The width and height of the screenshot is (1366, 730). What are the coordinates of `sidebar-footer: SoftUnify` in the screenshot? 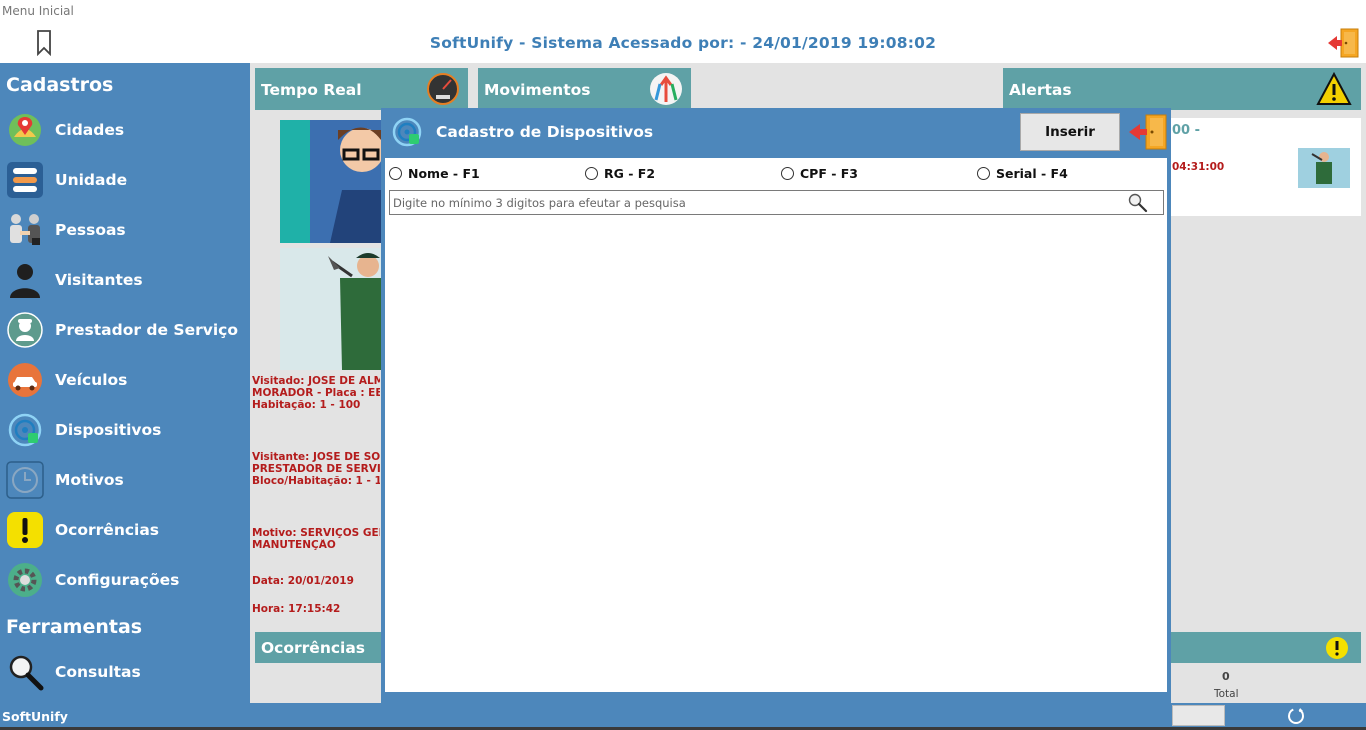 It's located at (35, 716).